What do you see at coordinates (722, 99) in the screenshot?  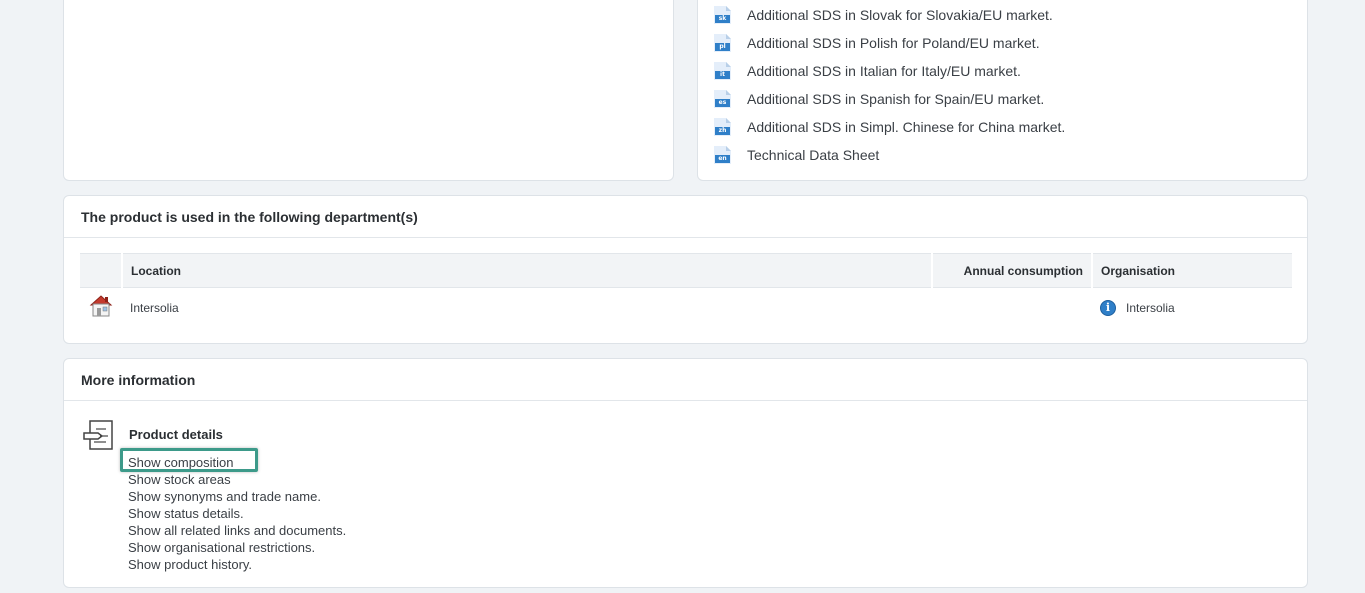 I see `document-file-icon: es` at bounding box center [722, 99].